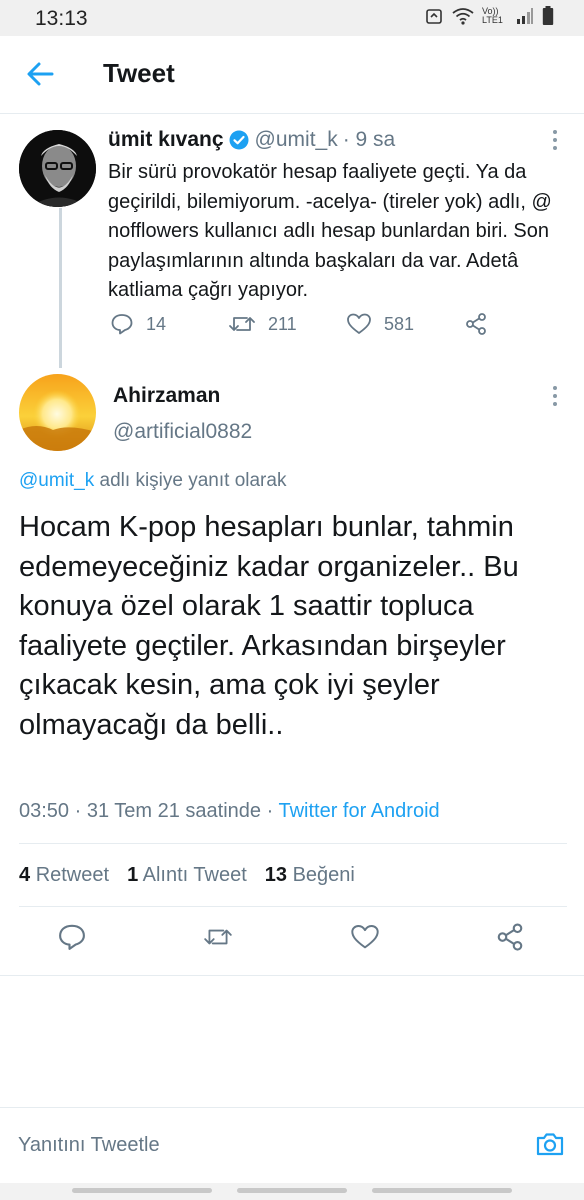 The height and width of the screenshot is (1200, 584). Describe the element at coordinates (40, 74) in the screenshot. I see `arrow-left-icon` at that location.